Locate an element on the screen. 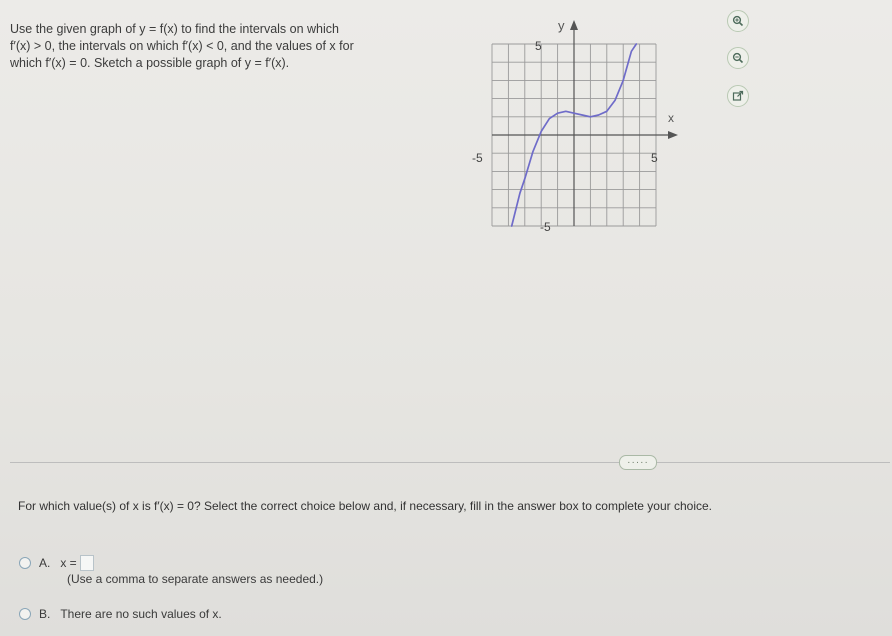 Image resolution: width=892 pixels, height=636 pixels. choice-b-radio is located at coordinates (25, 614).